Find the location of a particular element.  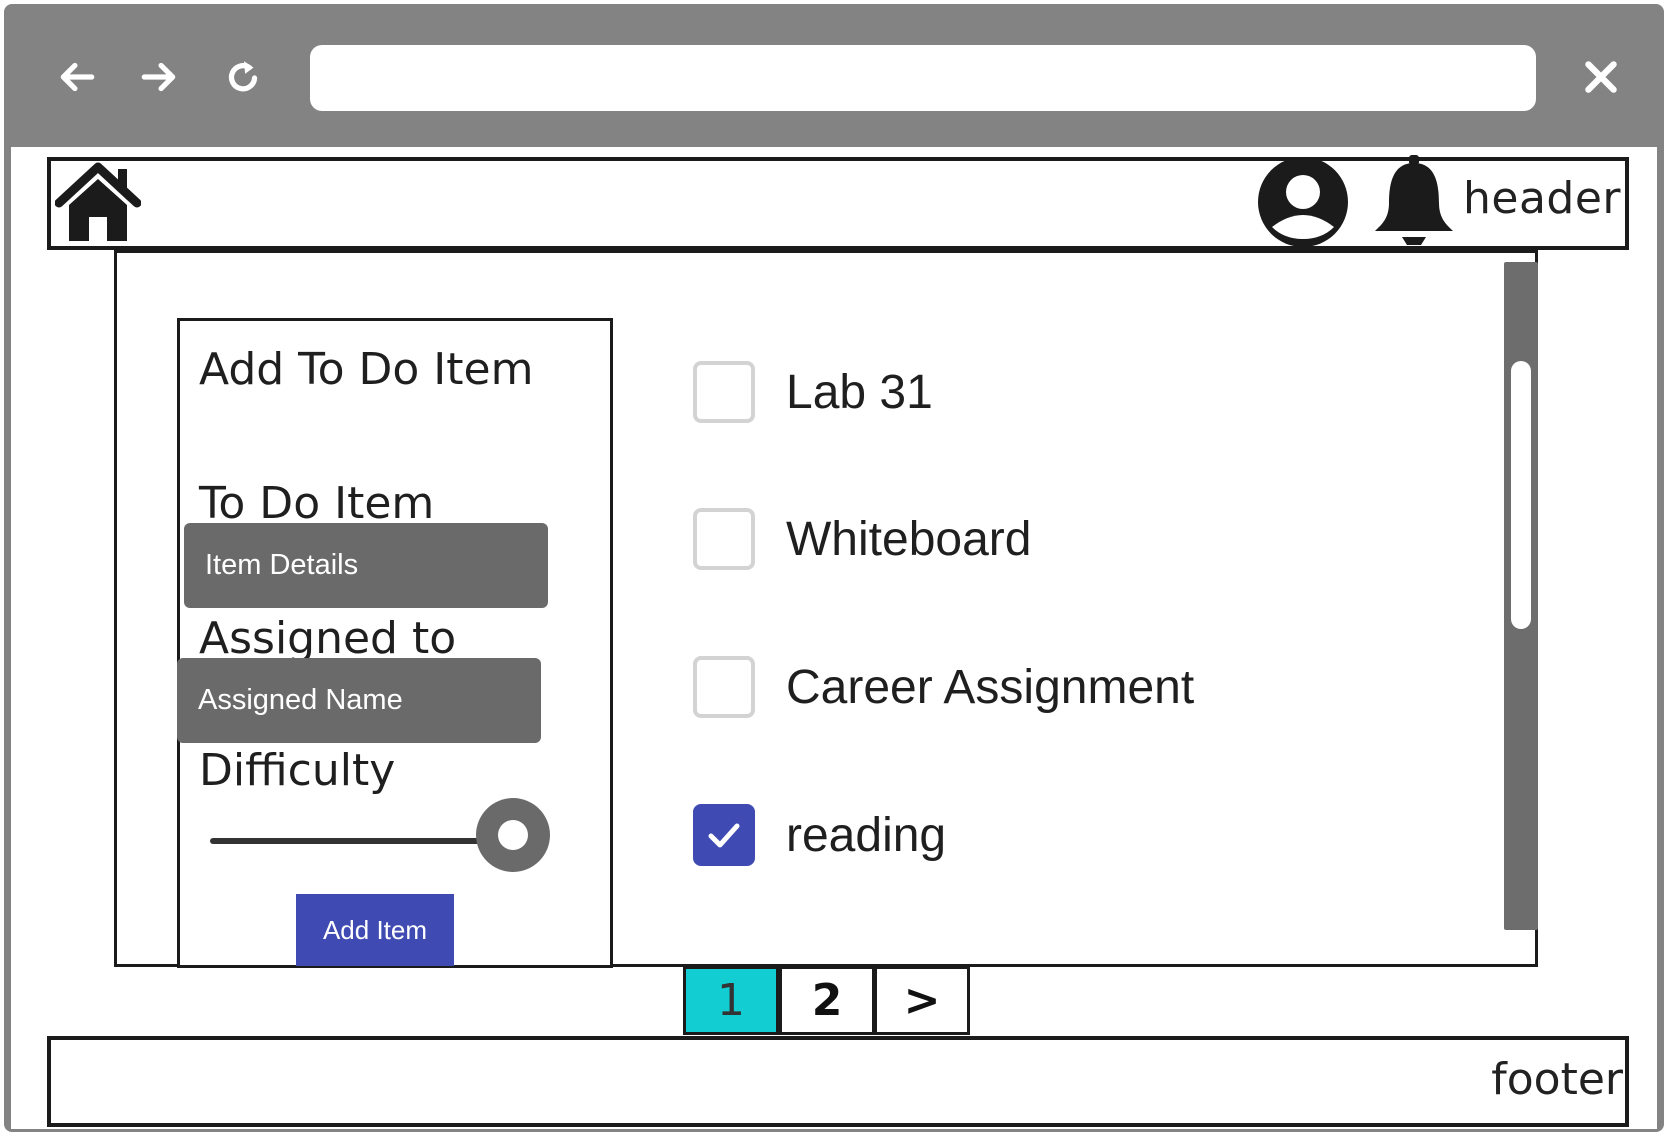

todo-item-label: To Do Item is located at coordinates (317, 503).